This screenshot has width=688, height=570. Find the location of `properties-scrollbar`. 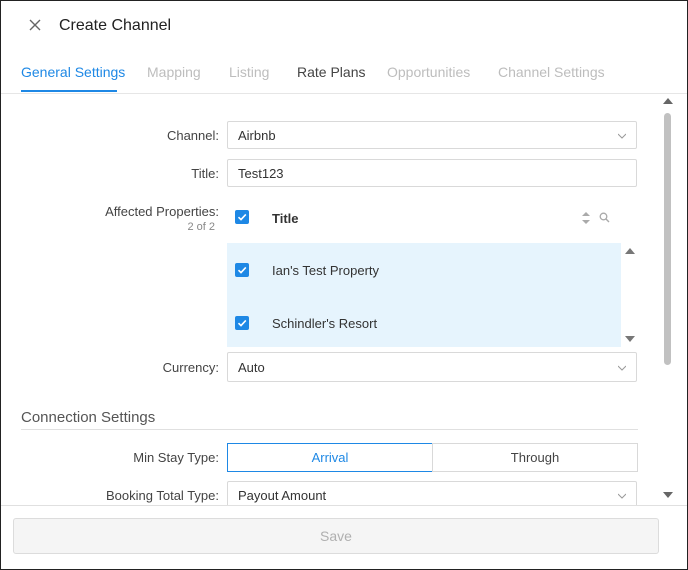

properties-scrollbar is located at coordinates (630, 295).